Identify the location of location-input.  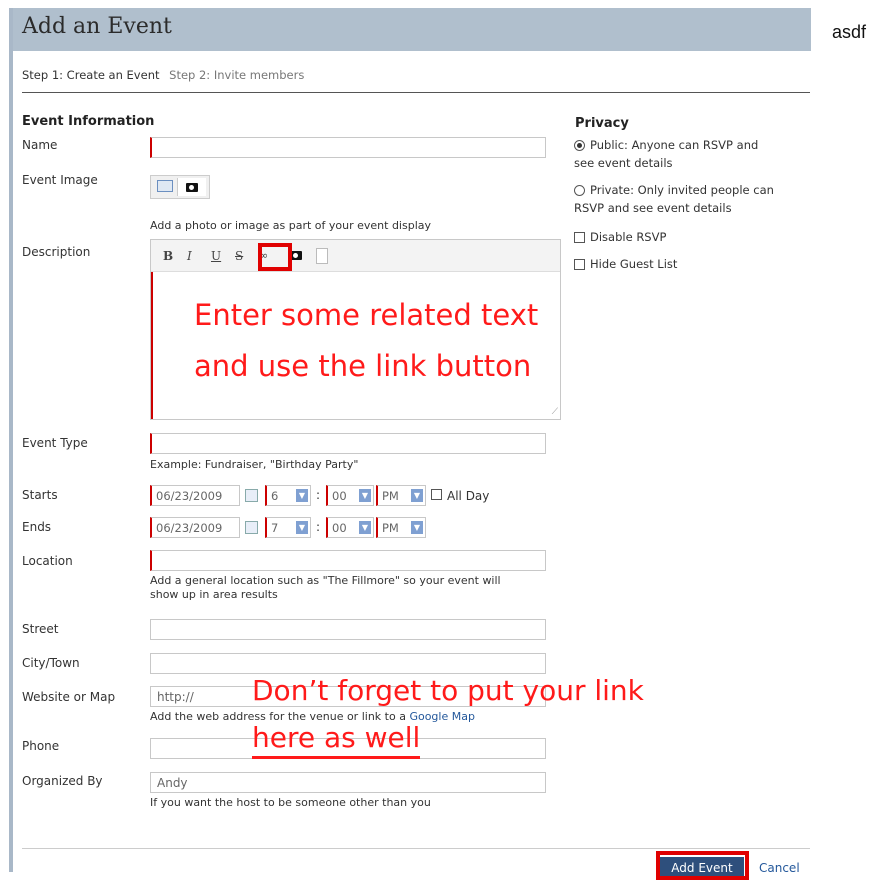
(348, 560).